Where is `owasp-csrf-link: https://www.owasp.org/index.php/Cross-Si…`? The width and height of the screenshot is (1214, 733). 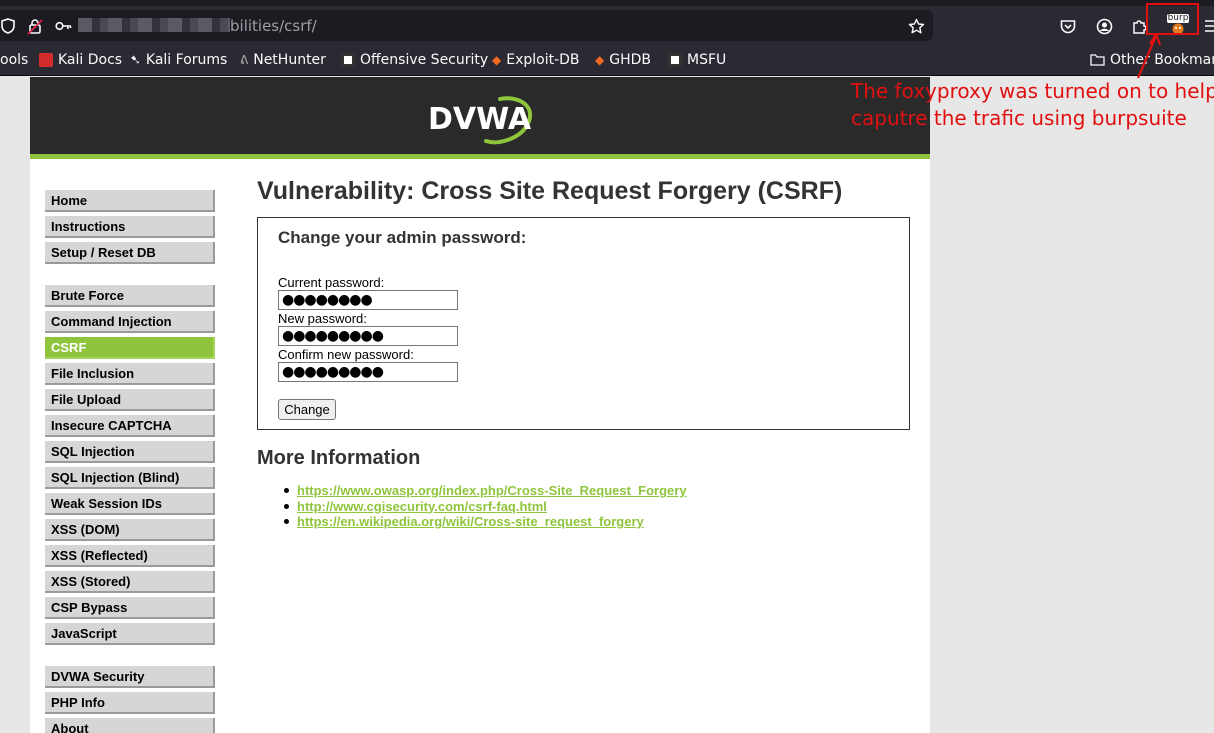 owasp-csrf-link: https://www.owasp.org/index.php/Cross-Si… is located at coordinates (492, 490).